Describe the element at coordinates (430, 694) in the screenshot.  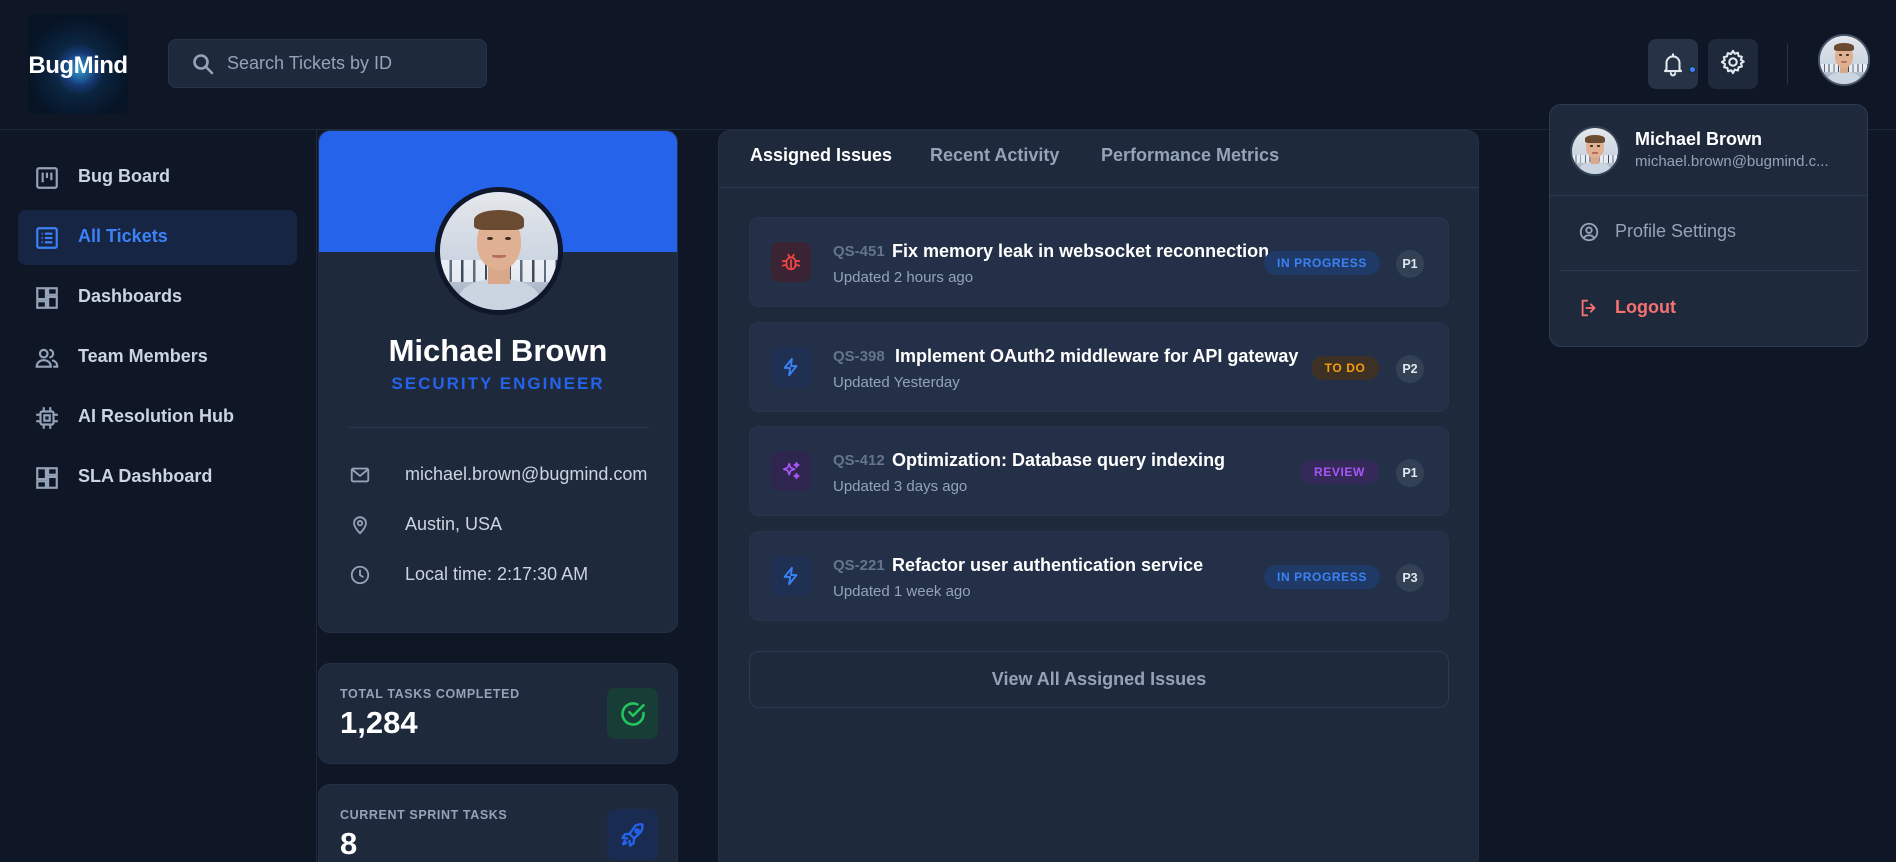
I see `stat-label: TOTAL TASKS COMPLETED` at that location.